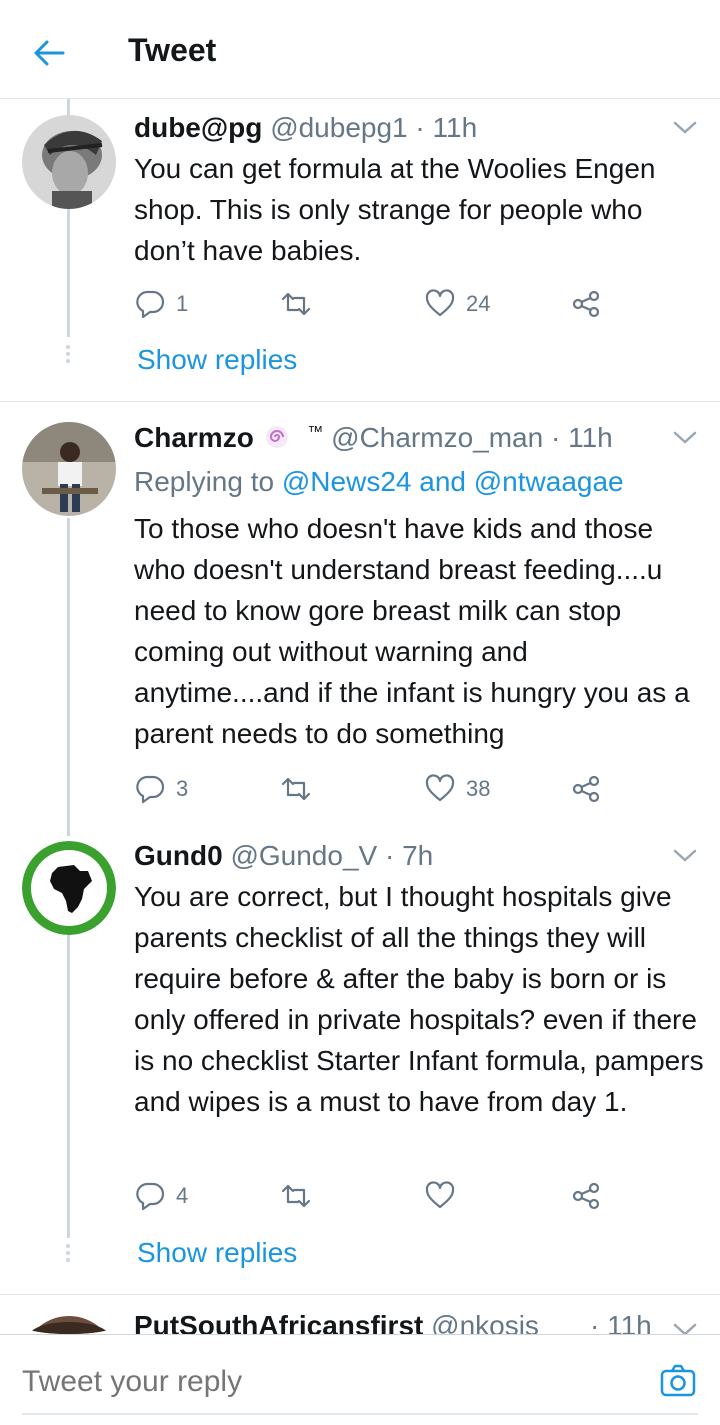  What do you see at coordinates (182, 303) in the screenshot?
I see `reply-count: 1` at bounding box center [182, 303].